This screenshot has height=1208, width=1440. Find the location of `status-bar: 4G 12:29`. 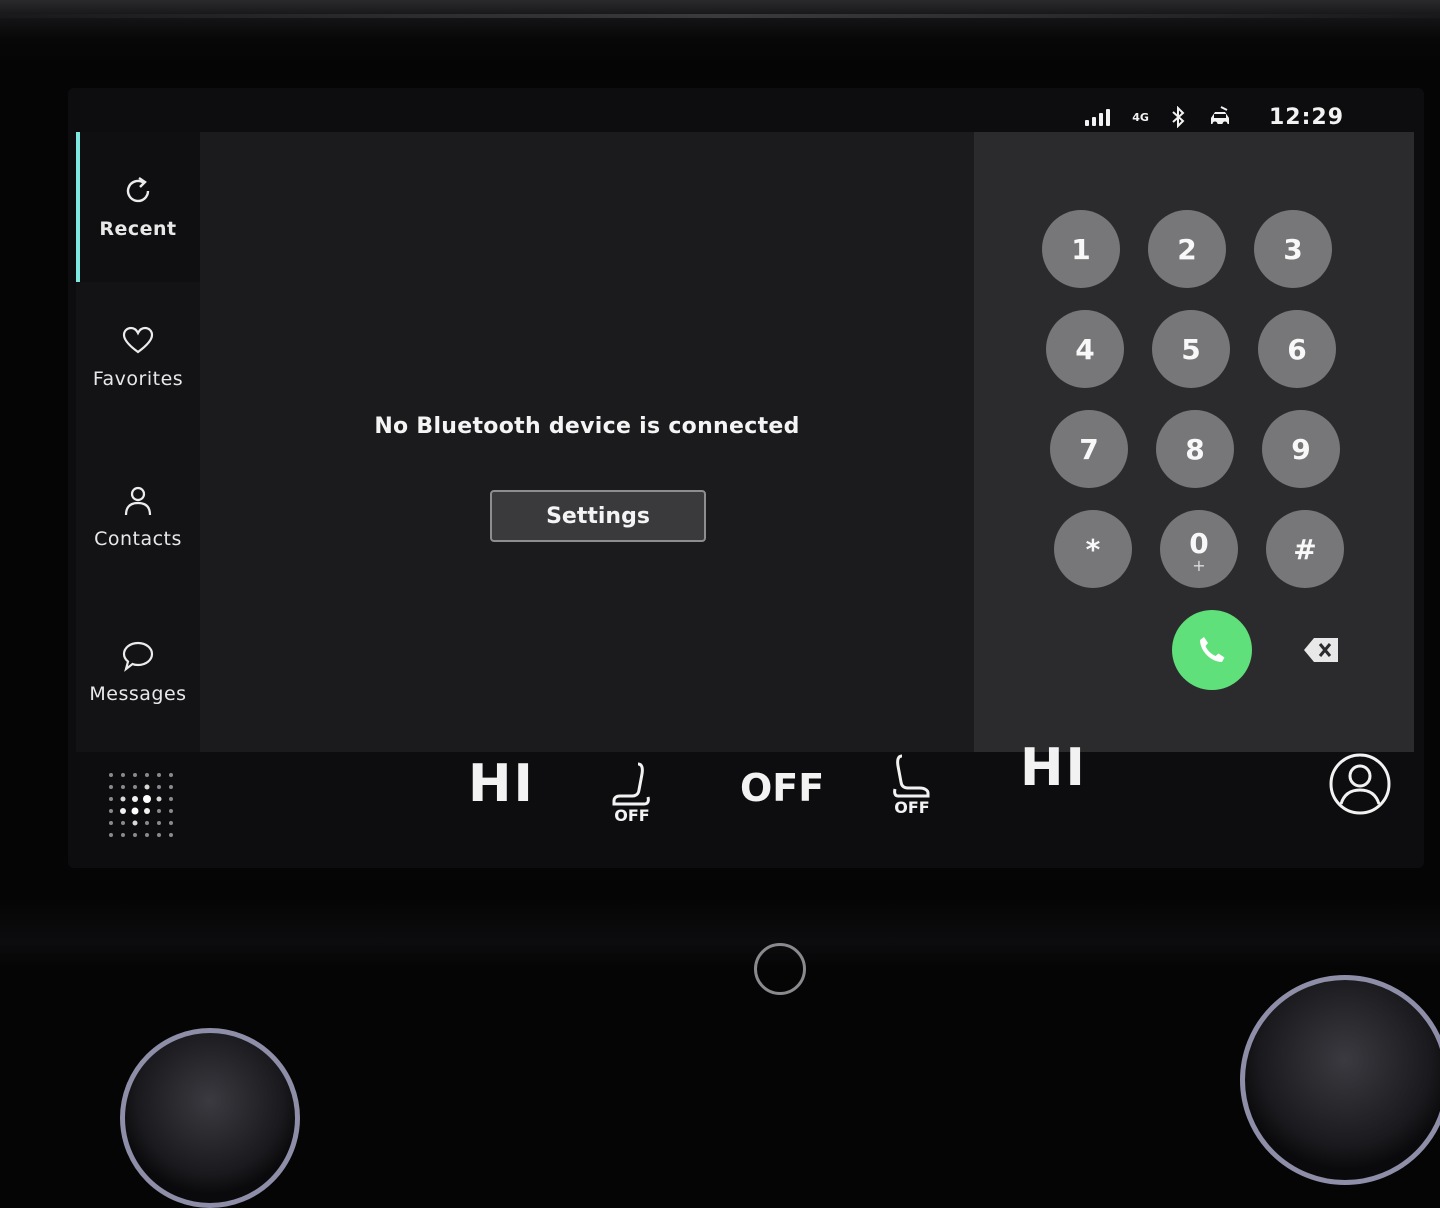

status-bar: 4G 12:29 is located at coordinates (746, 112).